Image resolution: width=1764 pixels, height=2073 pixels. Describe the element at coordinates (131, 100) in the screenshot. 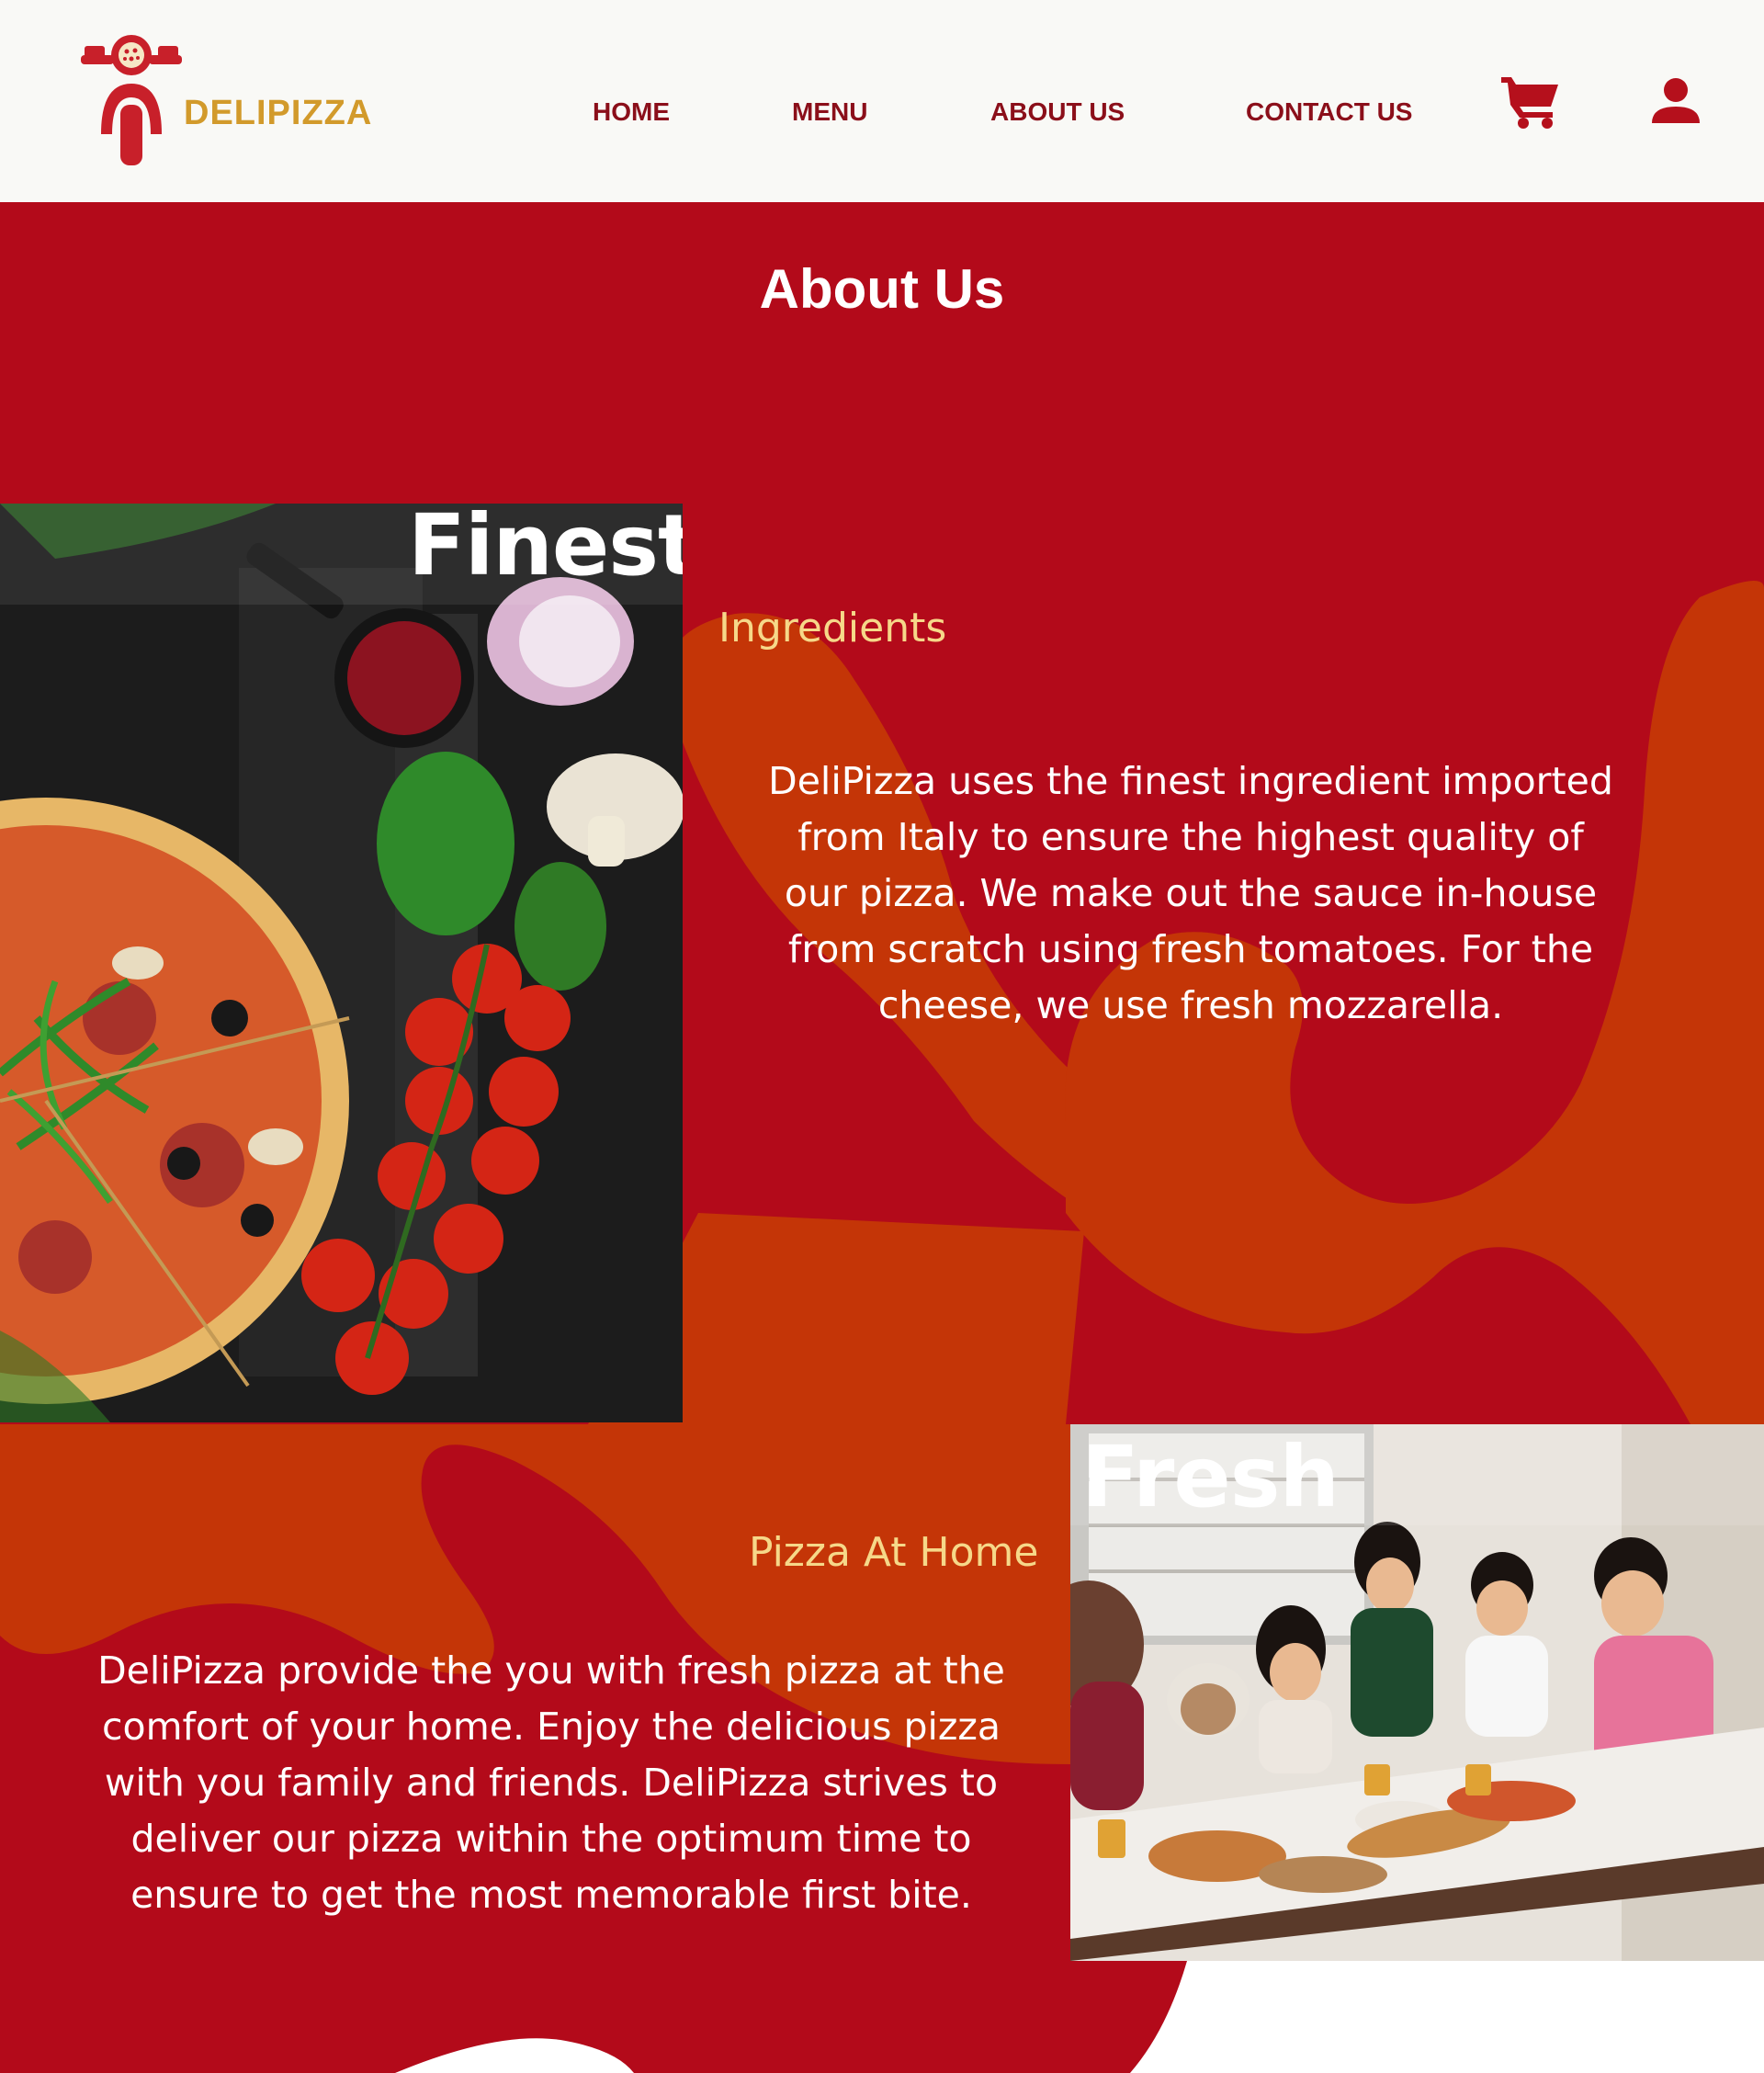

I see `scooter-icon` at that location.